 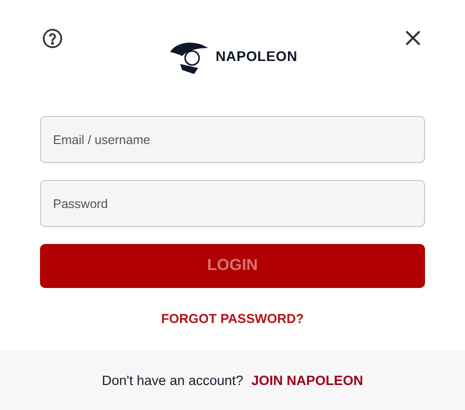 I want to click on close-icon, so click(x=413, y=38).